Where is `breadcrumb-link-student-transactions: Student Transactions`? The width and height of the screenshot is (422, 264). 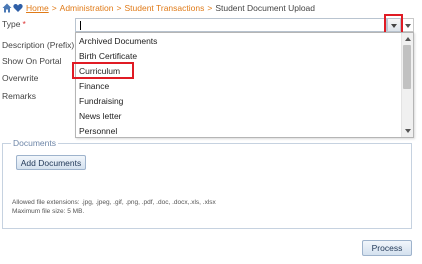 breadcrumb-link-student-transactions: Student Transactions is located at coordinates (164, 8).